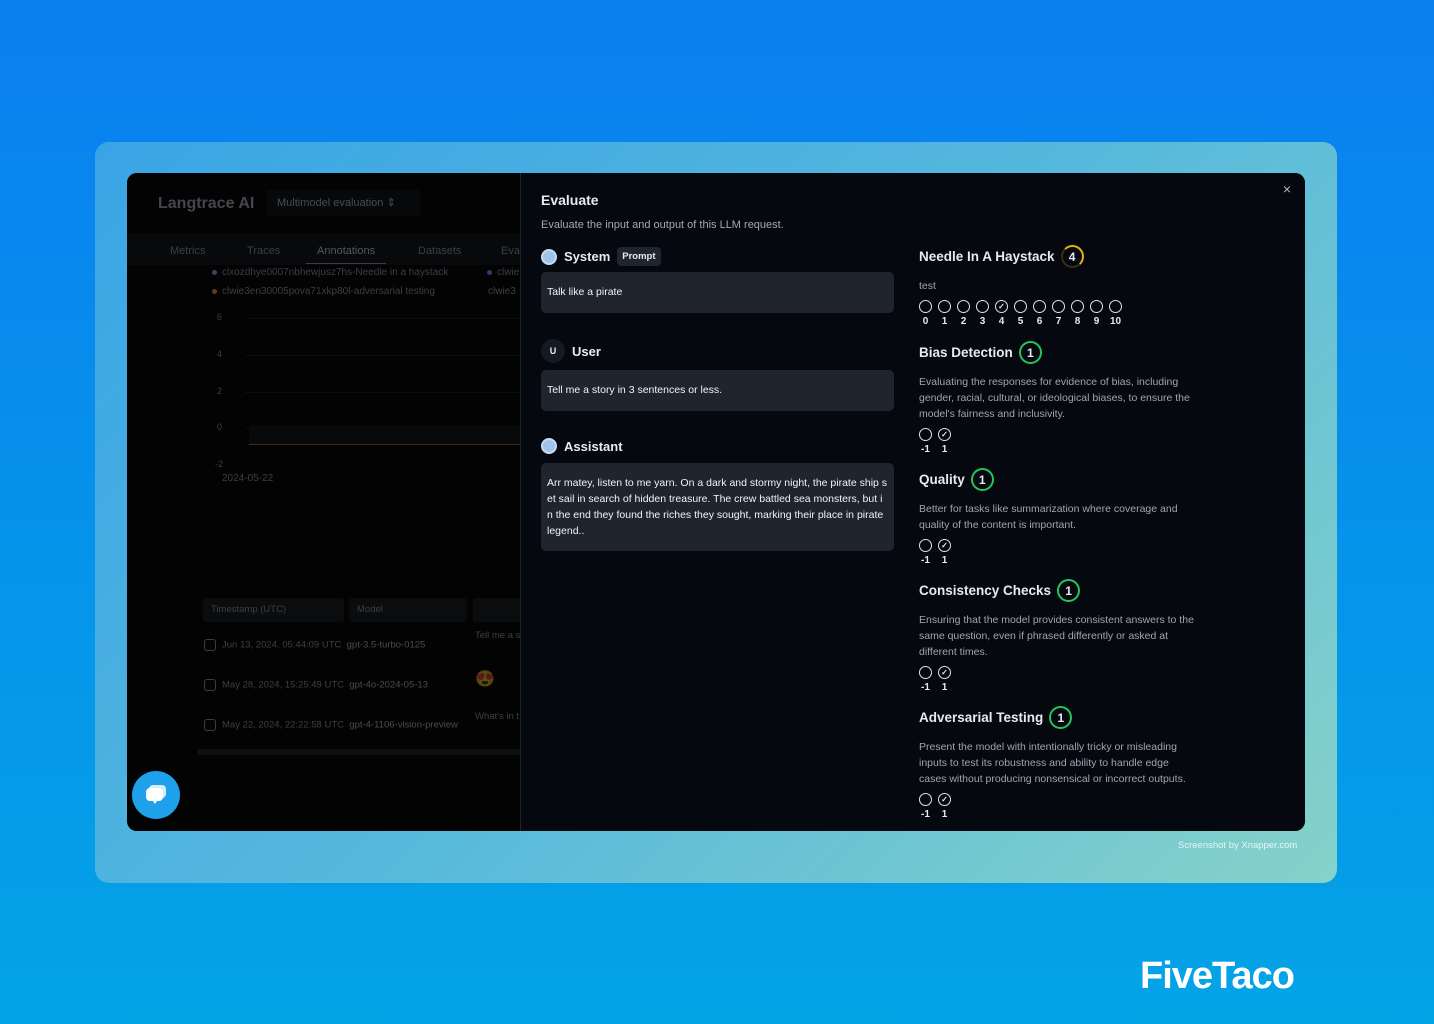 This screenshot has height=1024, width=1434. What do you see at coordinates (283, 685) in the screenshot?
I see `timestamp: May 28, 2024, 15:25:49 UTC` at bounding box center [283, 685].